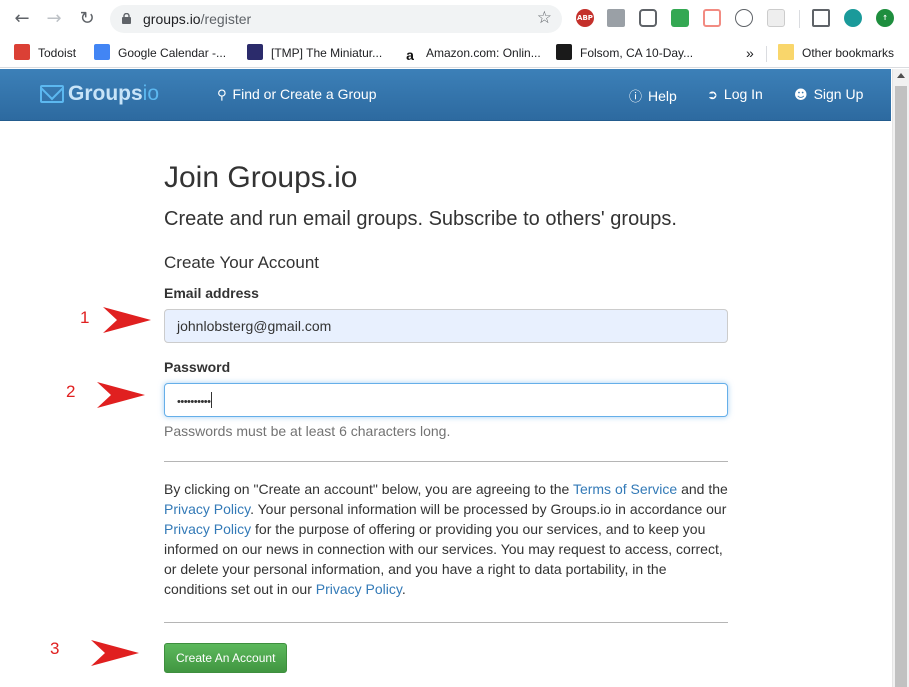  What do you see at coordinates (766, 54) in the screenshot?
I see `bookmarks-divider` at bounding box center [766, 54].